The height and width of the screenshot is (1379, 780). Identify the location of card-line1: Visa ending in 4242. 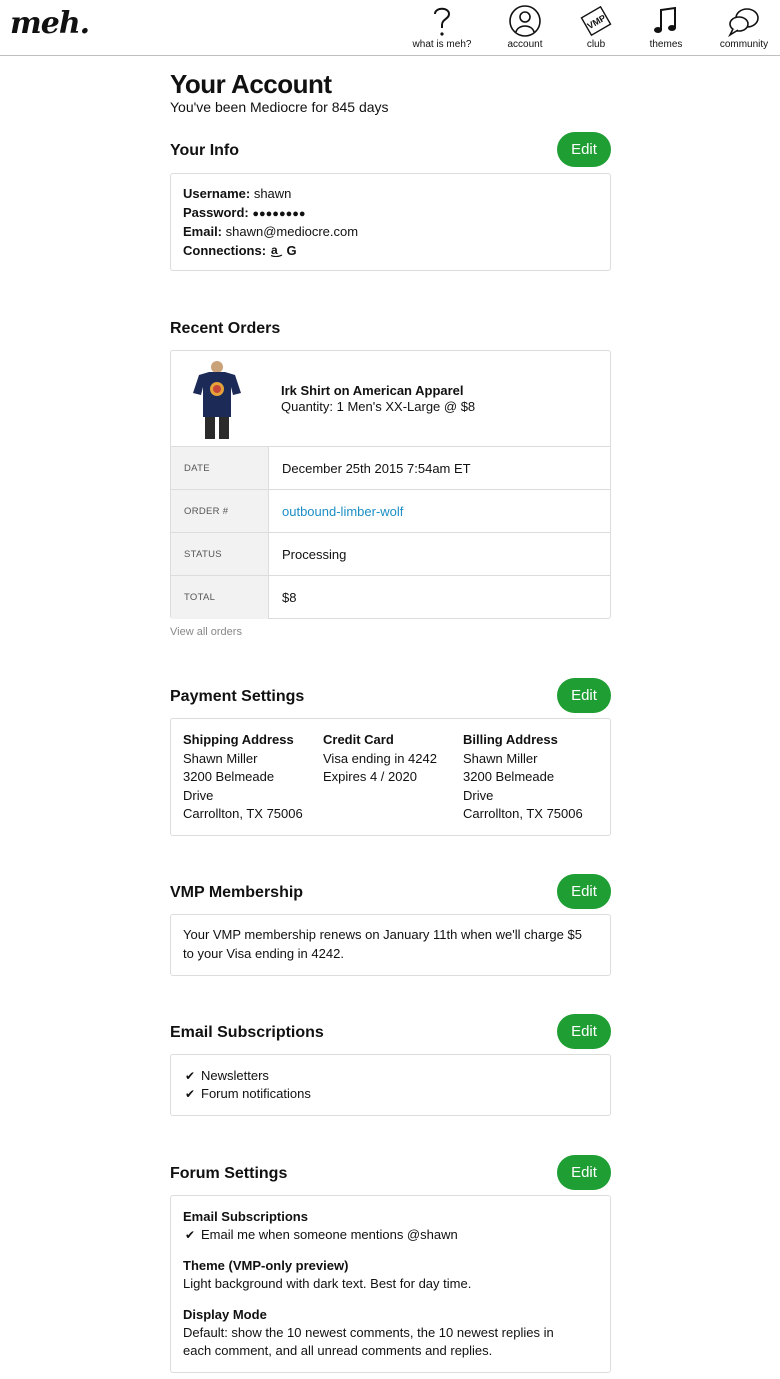
(380, 758).